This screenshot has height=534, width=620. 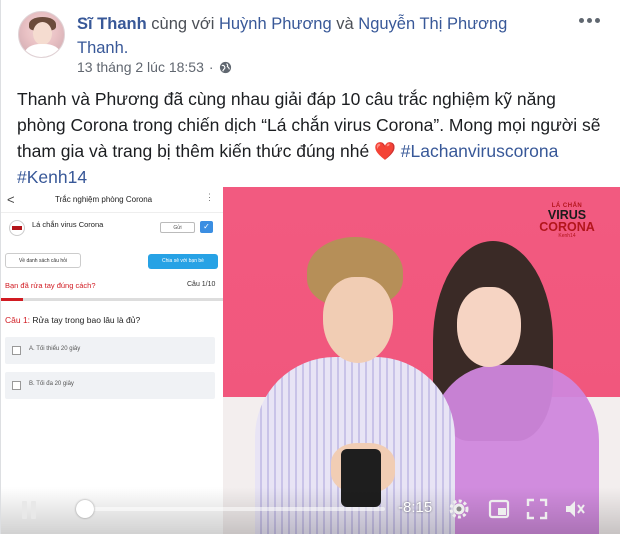 What do you see at coordinates (489, 327) in the screenshot?
I see `woman-face` at bounding box center [489, 327].